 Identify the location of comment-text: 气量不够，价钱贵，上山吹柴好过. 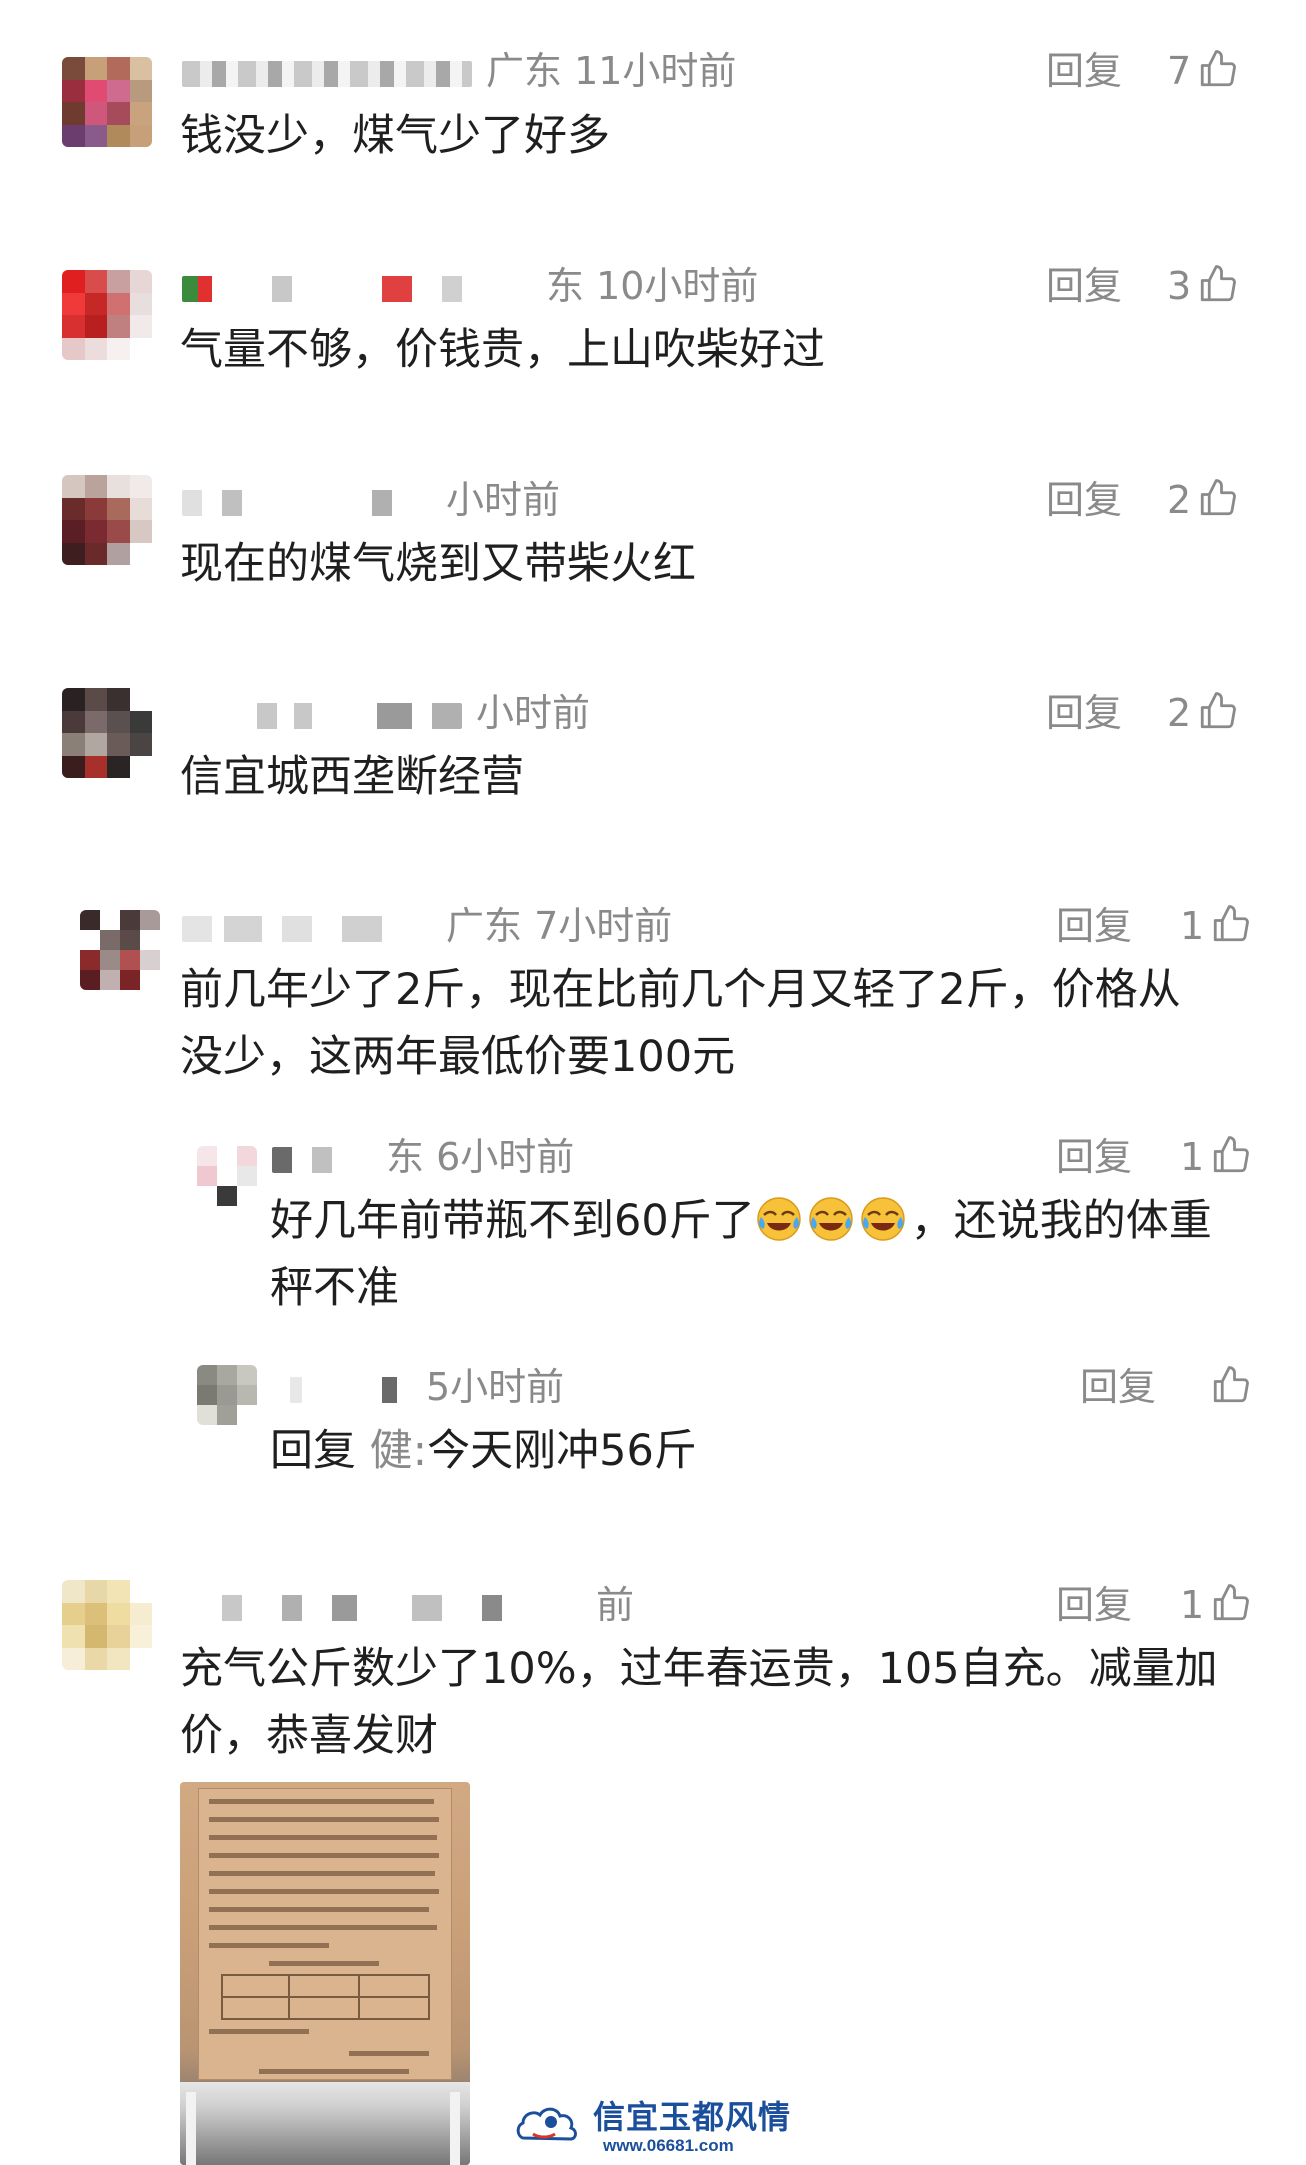
(502, 350).